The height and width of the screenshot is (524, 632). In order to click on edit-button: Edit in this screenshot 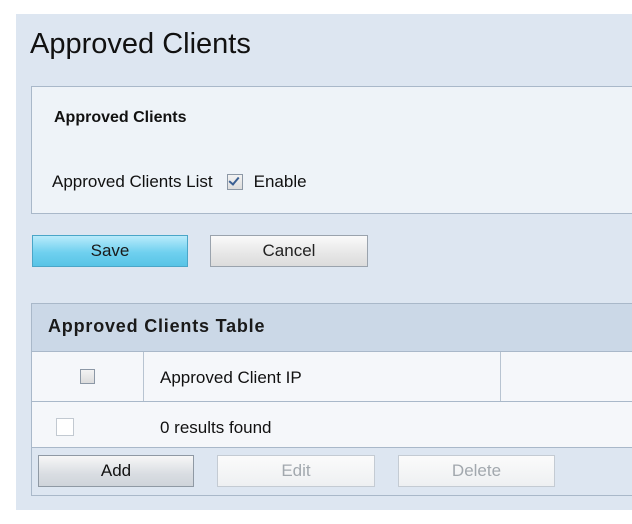, I will do `click(296, 471)`.